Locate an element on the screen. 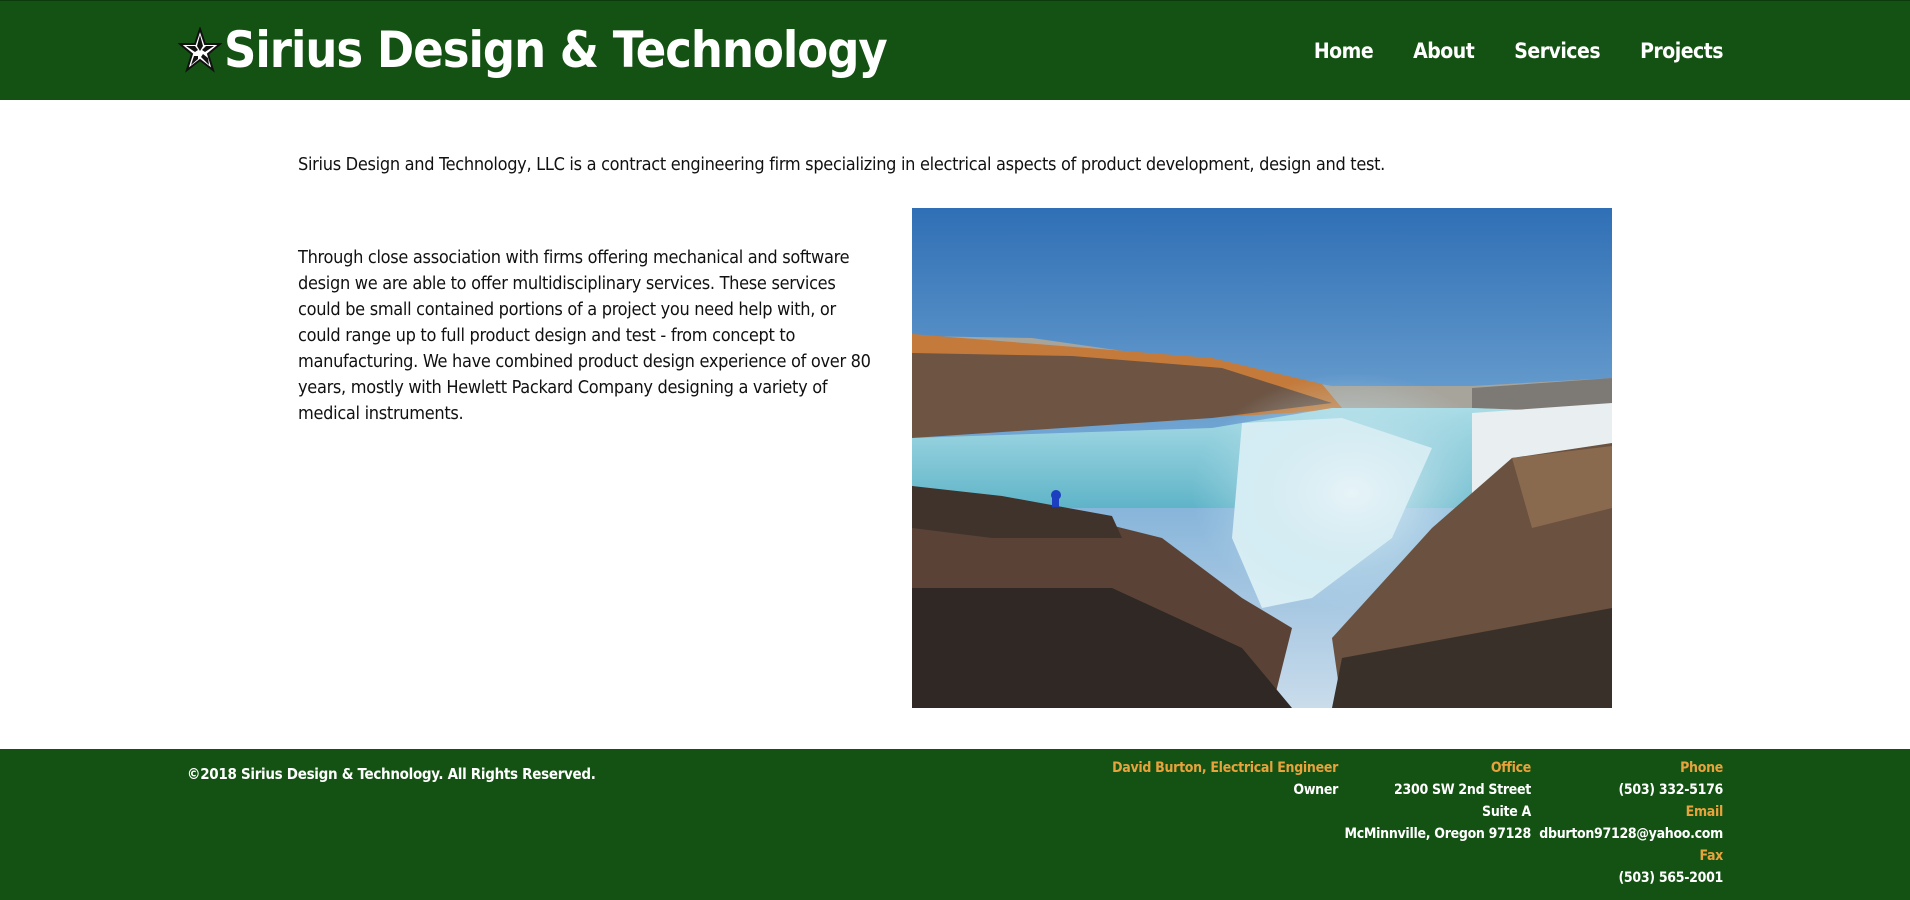 This screenshot has height=900, width=1910. brand: Sirius Design & Technology is located at coordinates (533, 50).